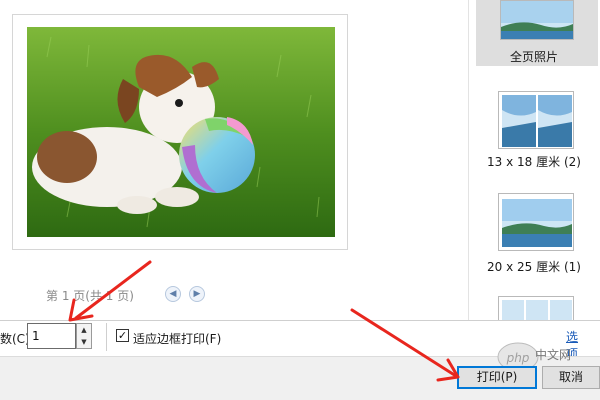 The width and height of the screenshot is (600, 400). I want to click on layout-thumb-full-page, so click(537, 20).